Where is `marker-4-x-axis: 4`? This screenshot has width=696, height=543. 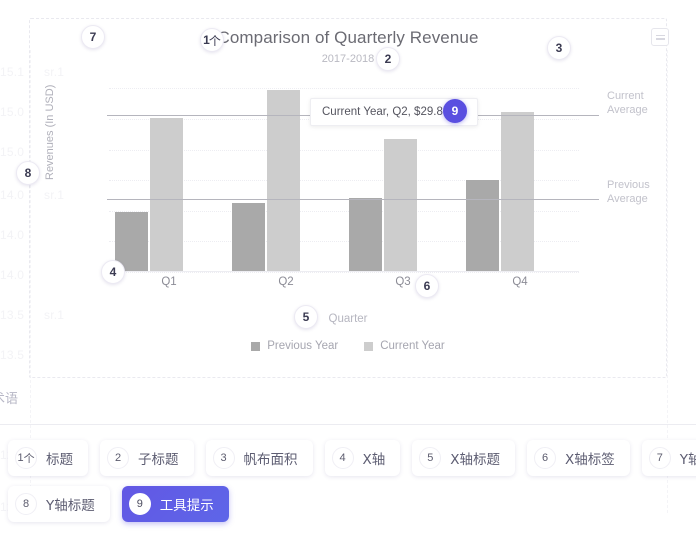 marker-4-x-axis: 4 is located at coordinates (113, 272).